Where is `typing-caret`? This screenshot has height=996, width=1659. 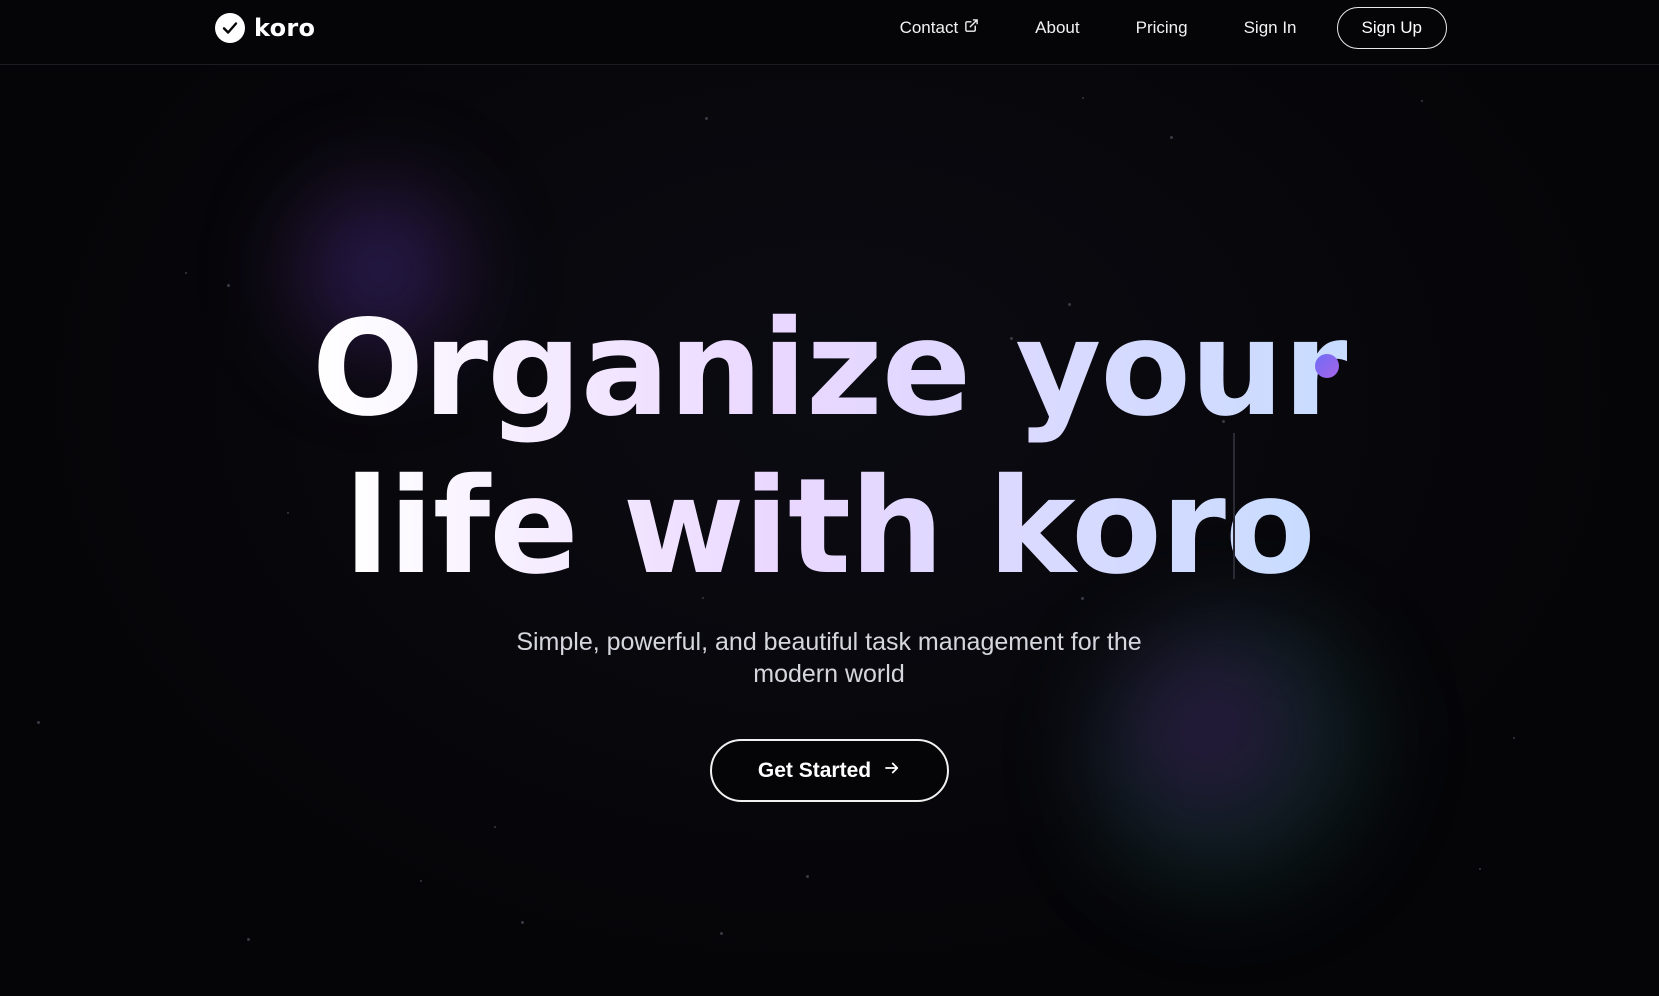
typing-caret is located at coordinates (1234, 506).